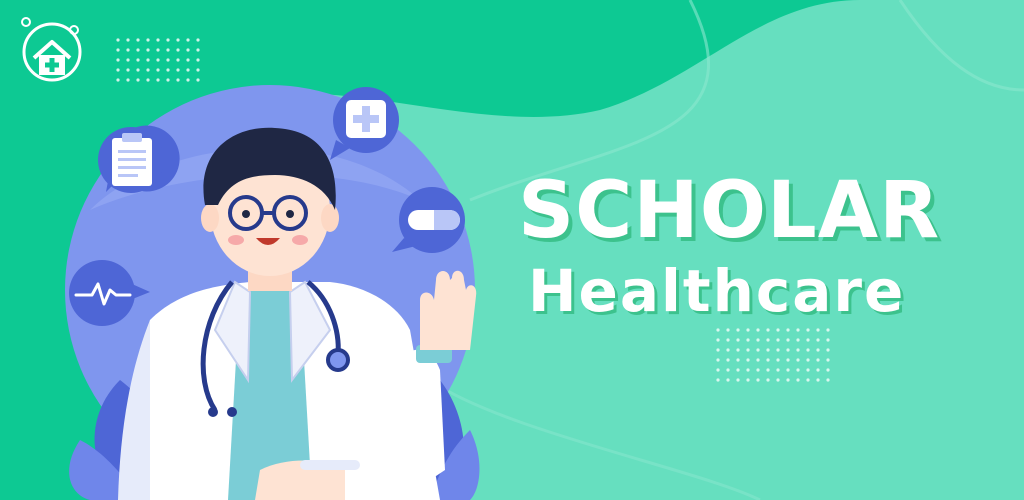  What do you see at coordinates (51, 49) in the screenshot?
I see `home-medical-stethoscope-icon` at bounding box center [51, 49].